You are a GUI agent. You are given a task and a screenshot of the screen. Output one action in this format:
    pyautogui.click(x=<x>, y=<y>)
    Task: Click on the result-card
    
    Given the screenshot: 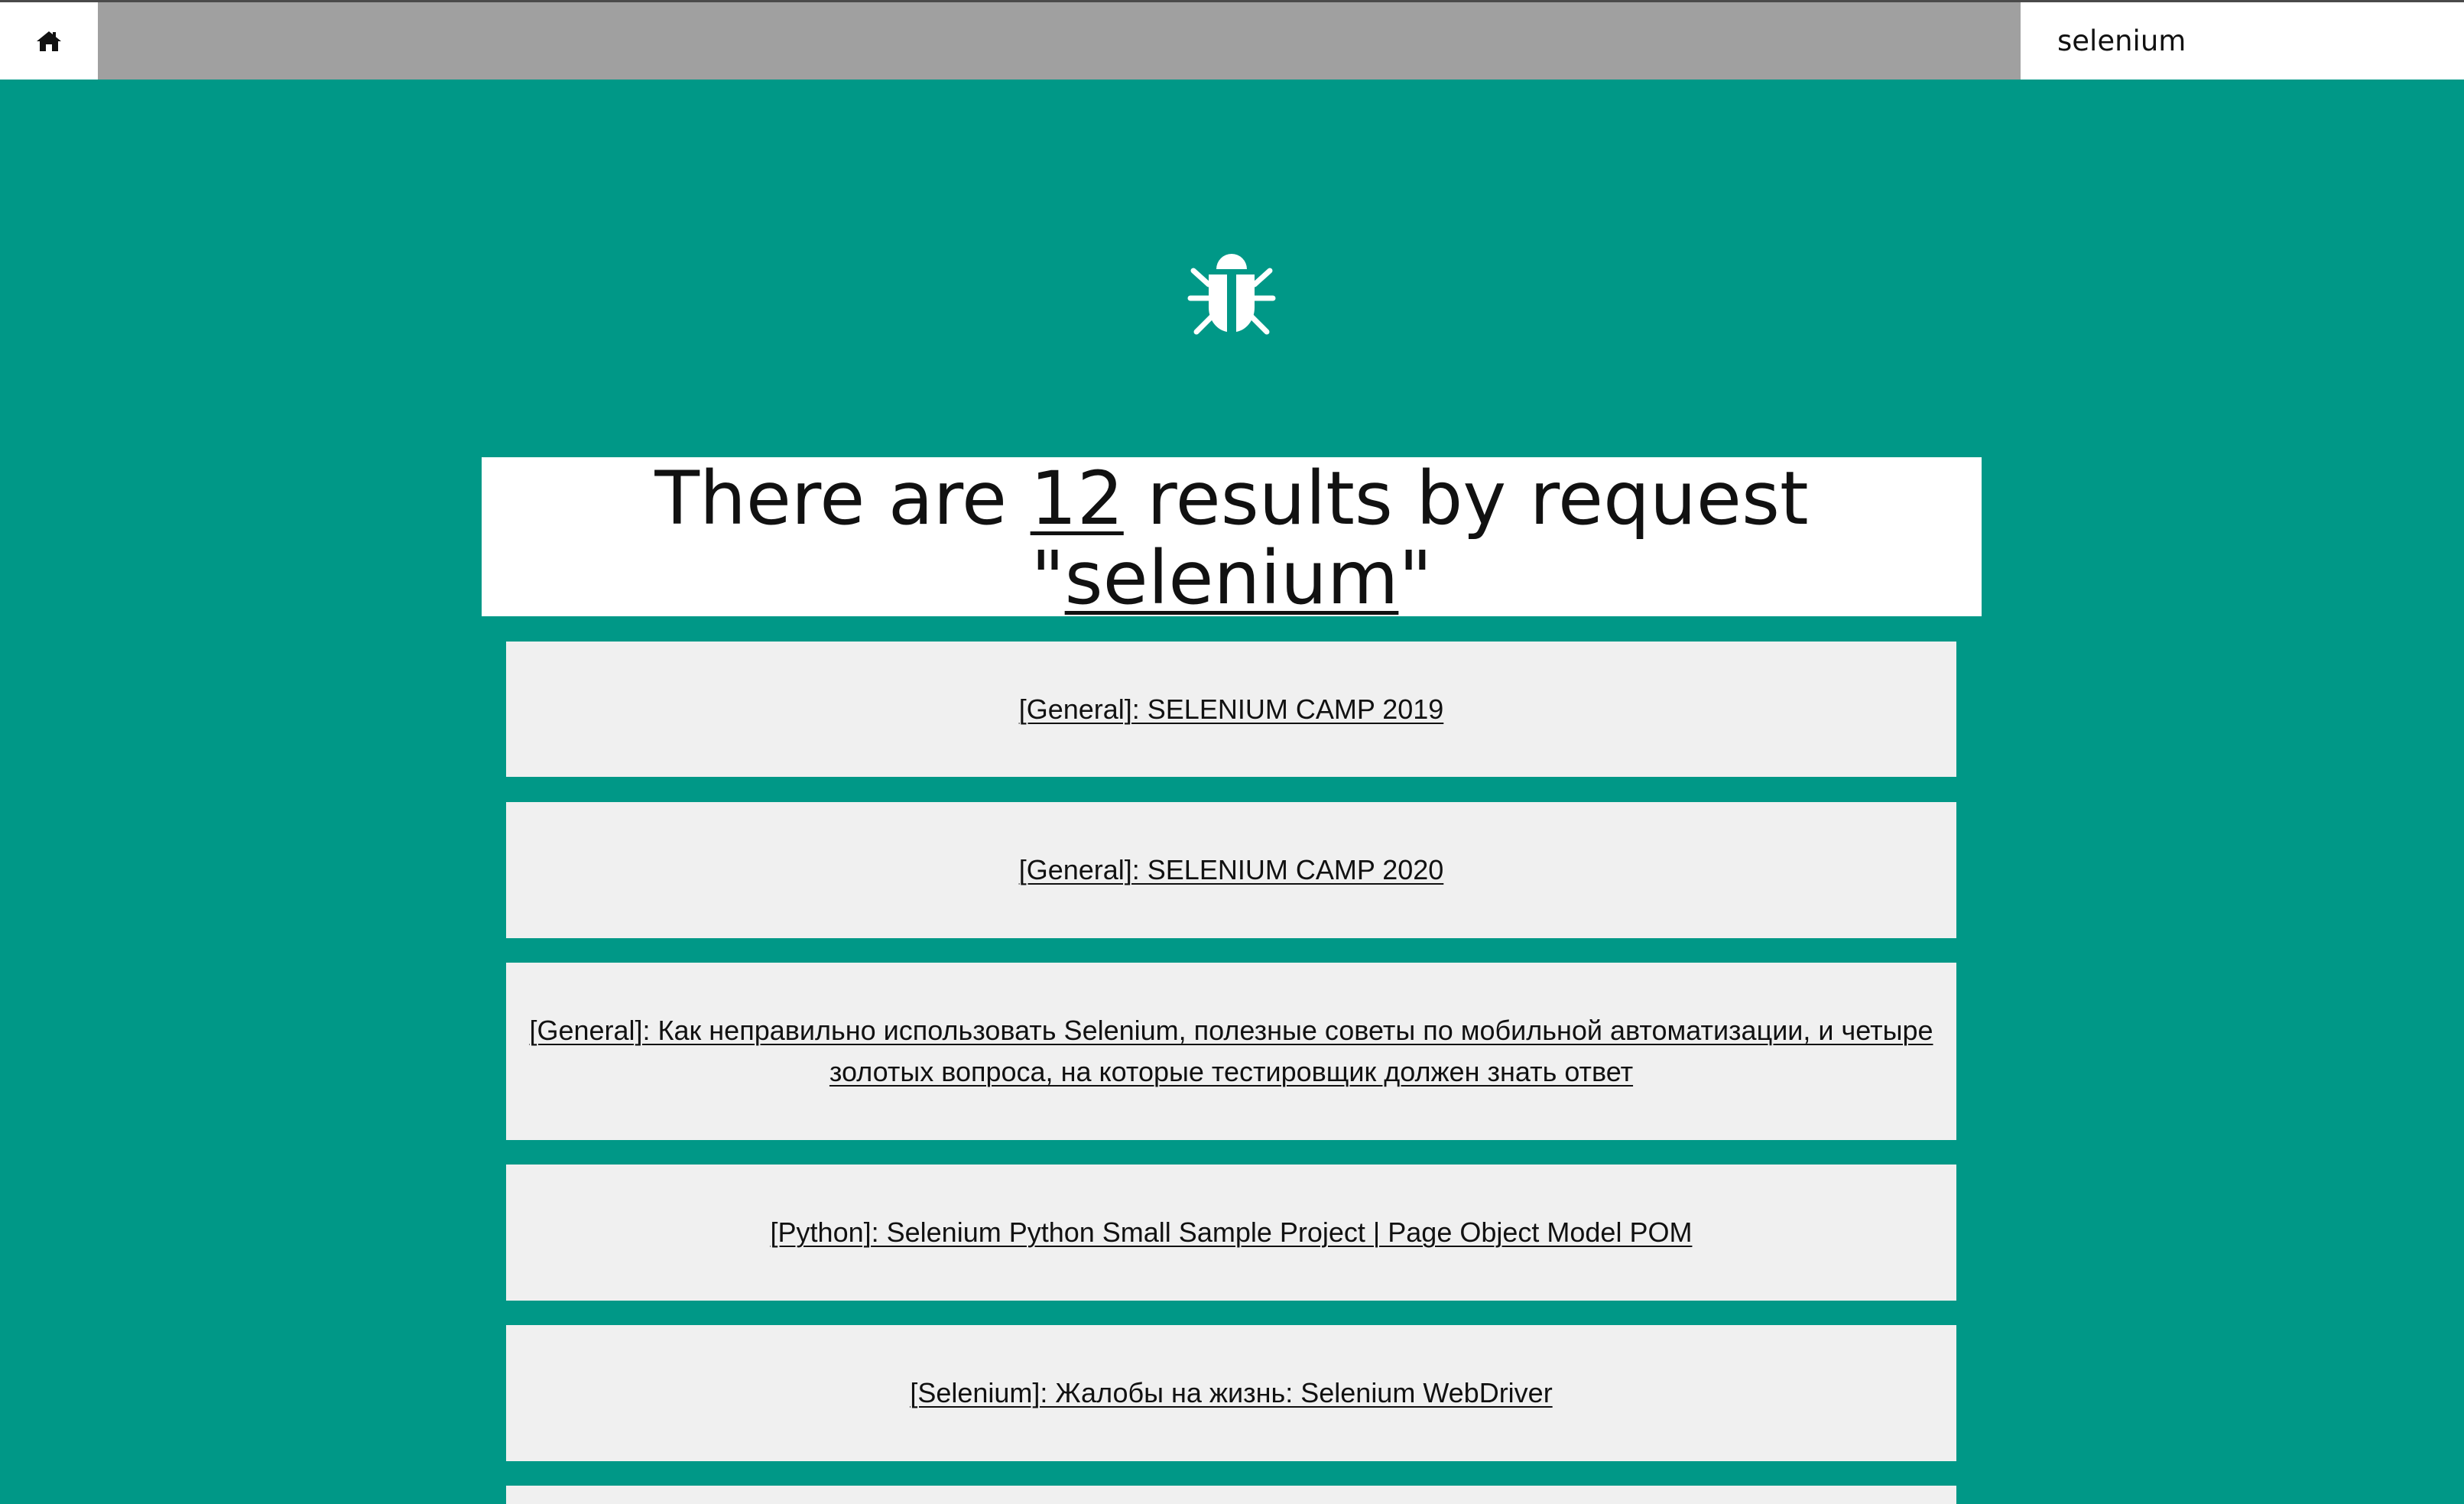 What is the action you would take?
    pyautogui.click(x=1231, y=1495)
    